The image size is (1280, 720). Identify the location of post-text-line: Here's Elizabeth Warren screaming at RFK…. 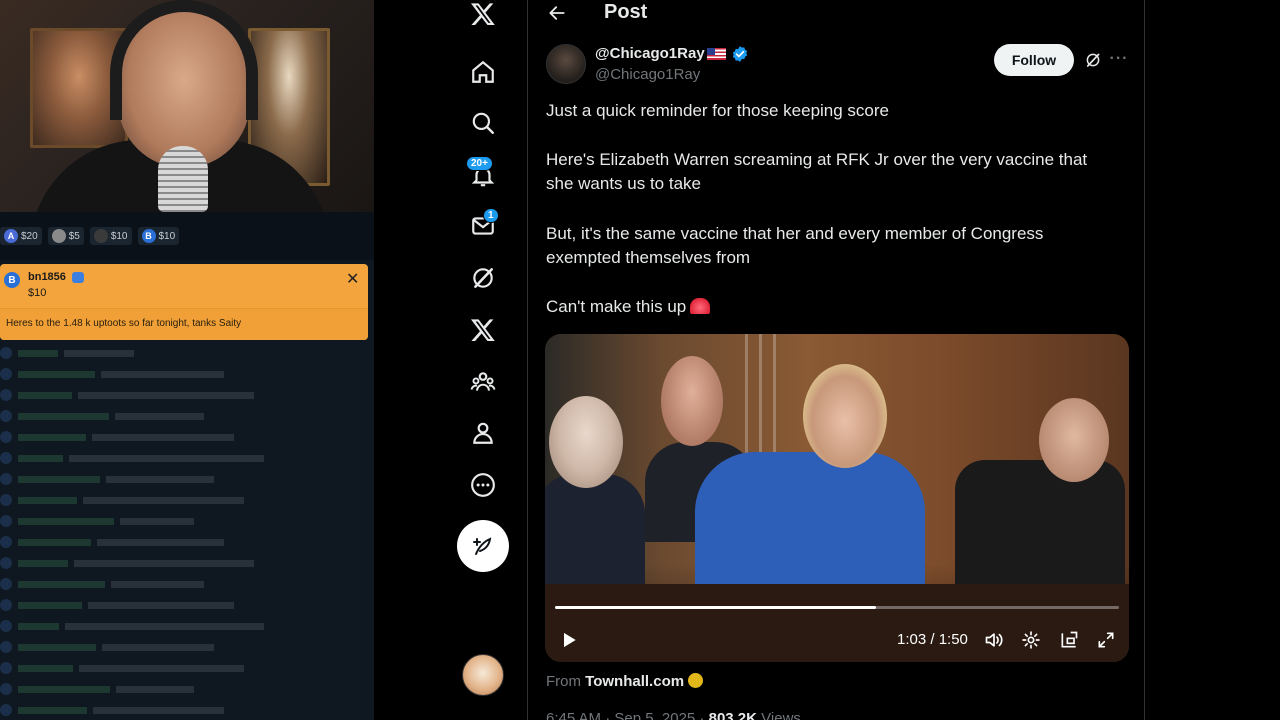
(817, 159).